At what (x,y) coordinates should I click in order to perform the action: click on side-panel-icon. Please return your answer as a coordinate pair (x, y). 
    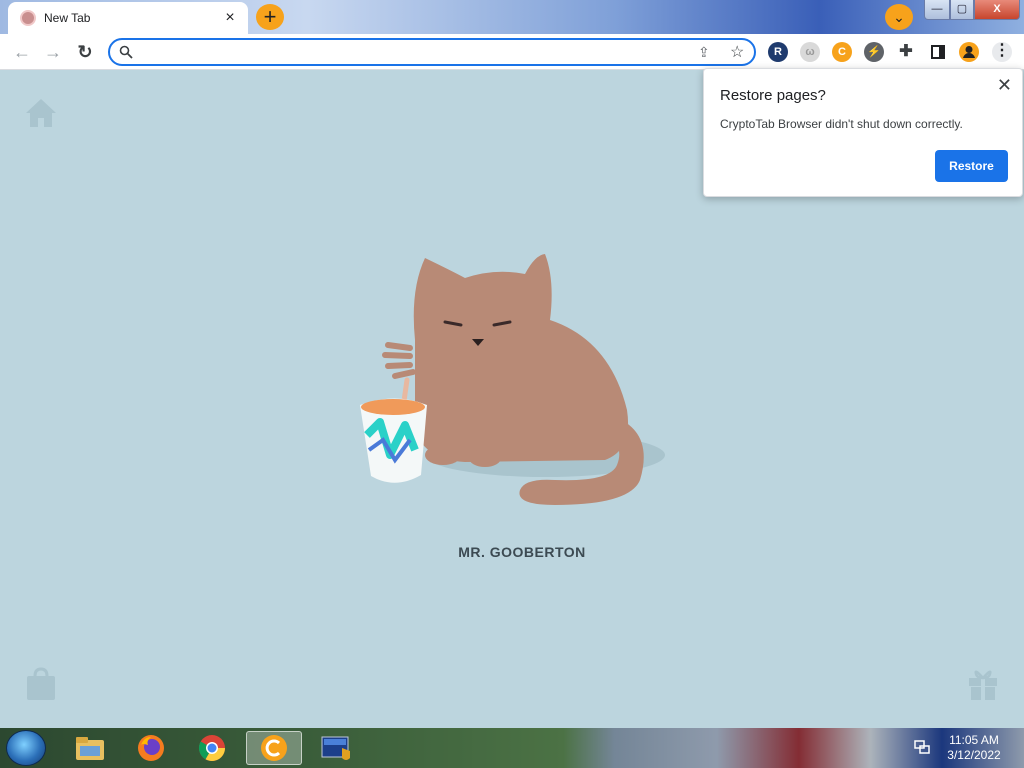
    Looking at the image, I should click on (938, 52).